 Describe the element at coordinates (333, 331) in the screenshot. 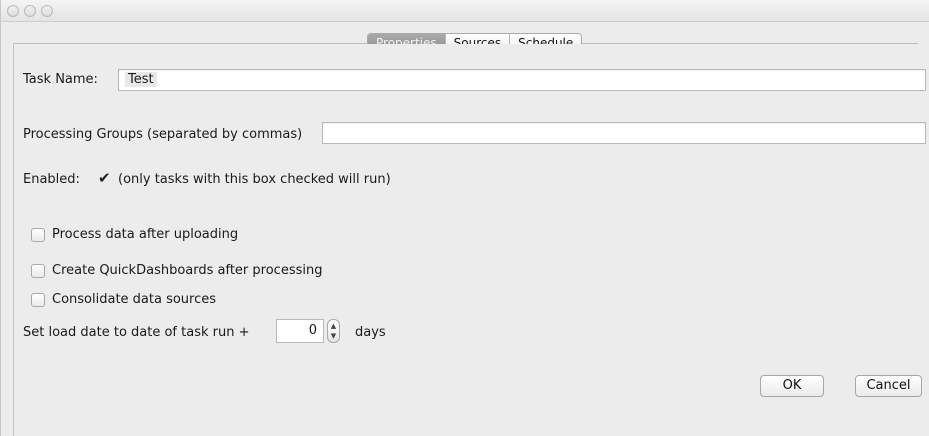

I see `days-spinner-arrows: ▲ ▼` at that location.